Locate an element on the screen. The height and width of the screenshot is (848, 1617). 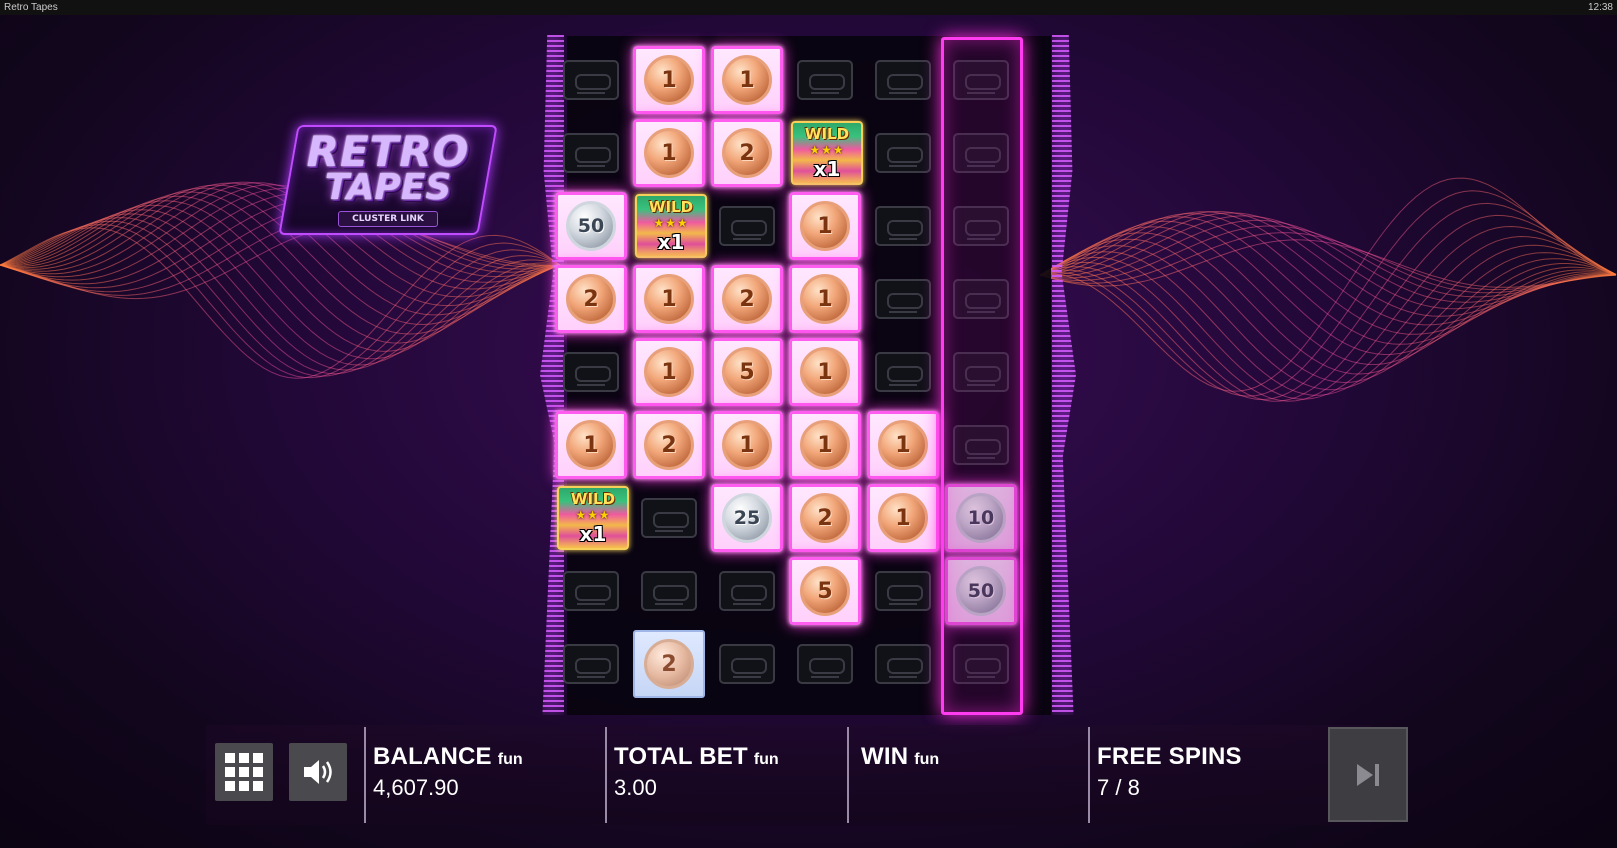
free-spins-label: FREE SPINS is located at coordinates (1169, 756).